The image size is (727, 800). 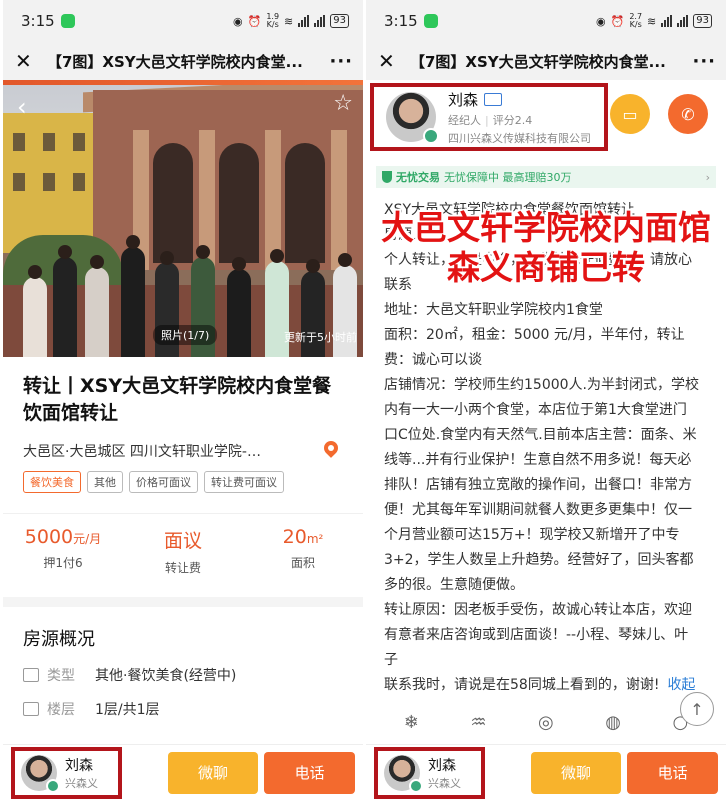 I want to click on snowflake-icon: ❄, so click(x=411, y=722).